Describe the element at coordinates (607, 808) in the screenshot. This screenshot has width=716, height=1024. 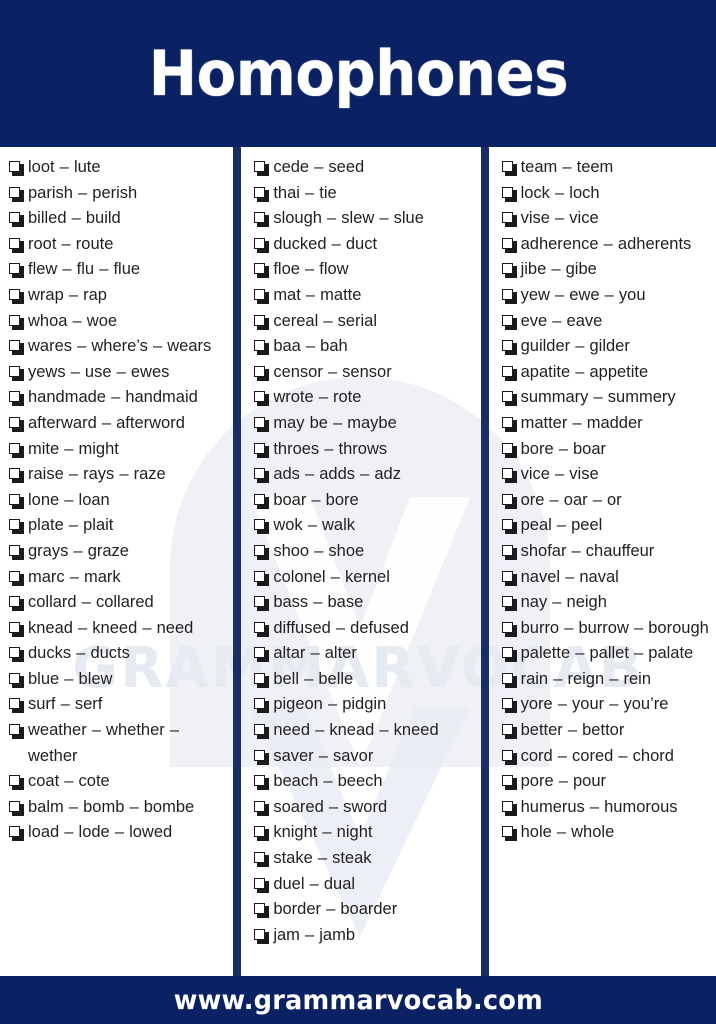
I see `checklist-item: humerus – humorous` at that location.